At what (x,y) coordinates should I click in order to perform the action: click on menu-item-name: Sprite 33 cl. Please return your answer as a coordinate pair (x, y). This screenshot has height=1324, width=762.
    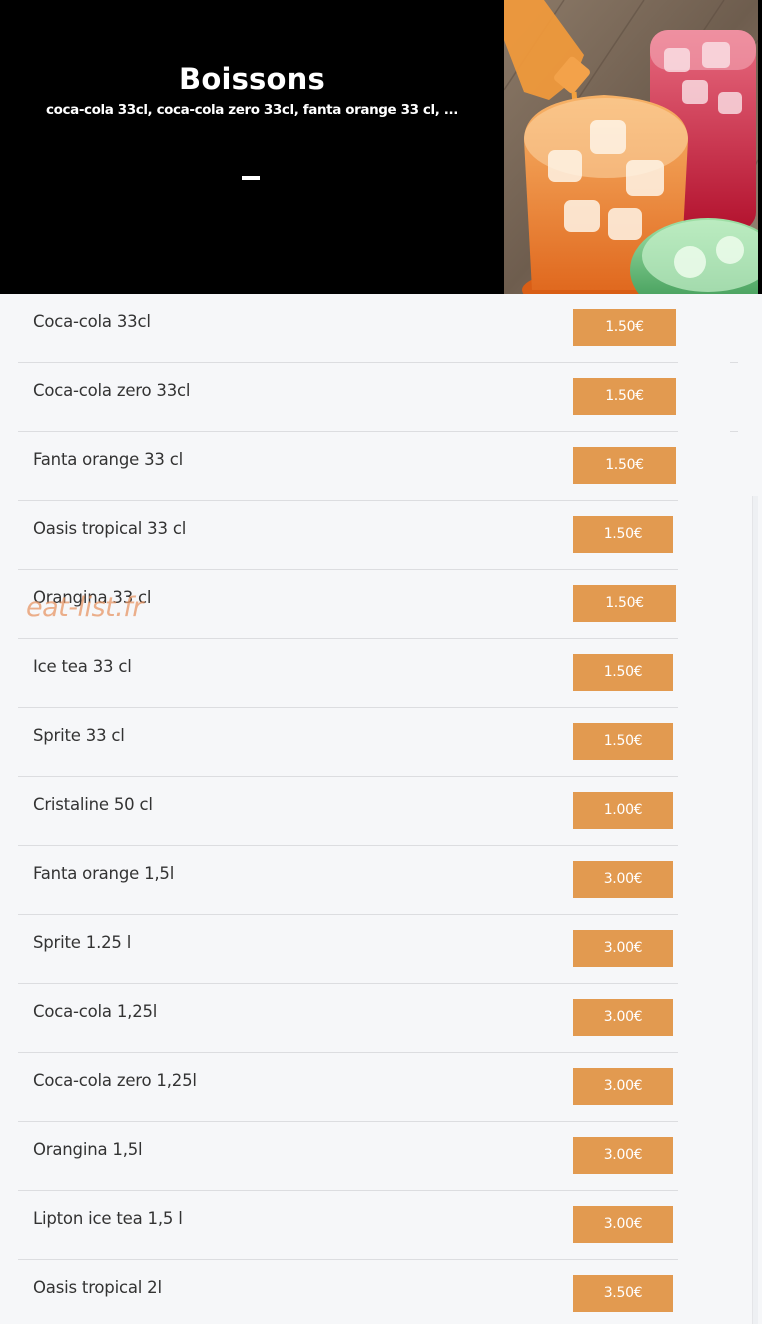
    Looking at the image, I should click on (79, 735).